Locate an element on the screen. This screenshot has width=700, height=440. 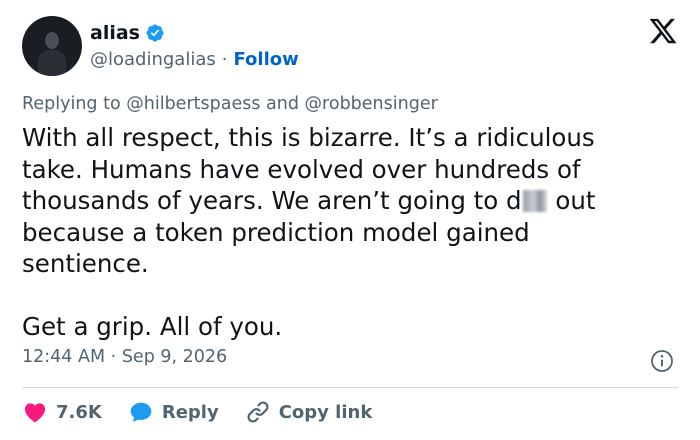
tweet-line: Get a grip. All of you. is located at coordinates (152, 326).